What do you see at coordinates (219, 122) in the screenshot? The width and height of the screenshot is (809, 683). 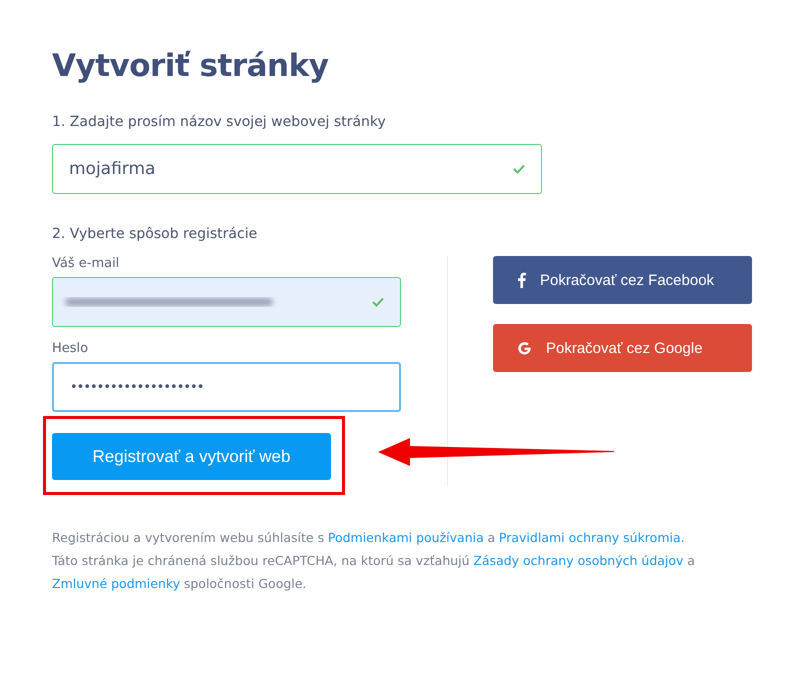 I see `step-label: 1. Zadajte prosím názov svojej webovej stránky` at bounding box center [219, 122].